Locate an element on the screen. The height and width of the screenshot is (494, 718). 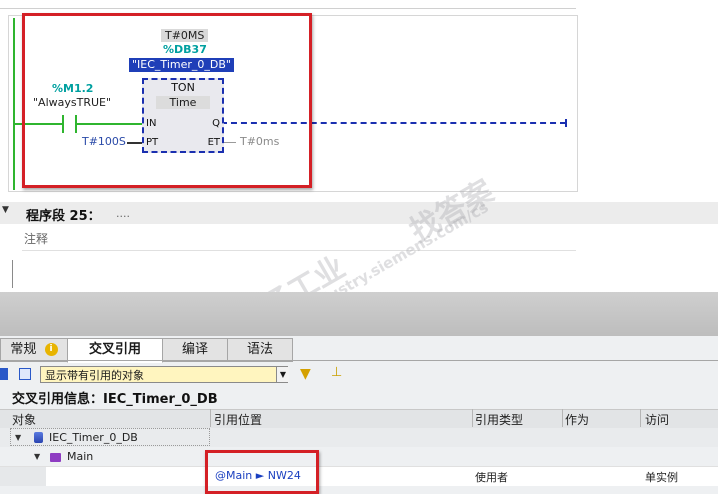
xref-info-title: 交叉引用信息：IEC_Timer_0_DB is located at coordinates (115, 399).